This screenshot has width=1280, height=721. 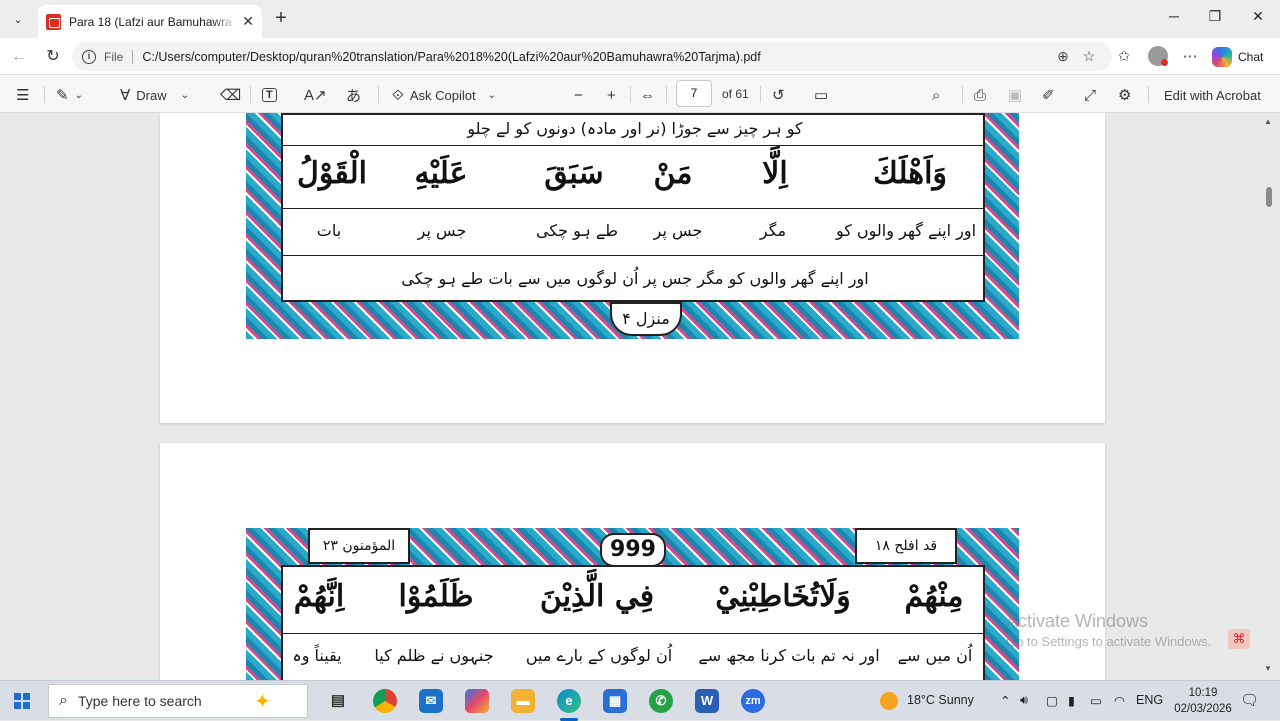 I want to click on scroll-down-icon: ▼, so click(x=1268, y=668).